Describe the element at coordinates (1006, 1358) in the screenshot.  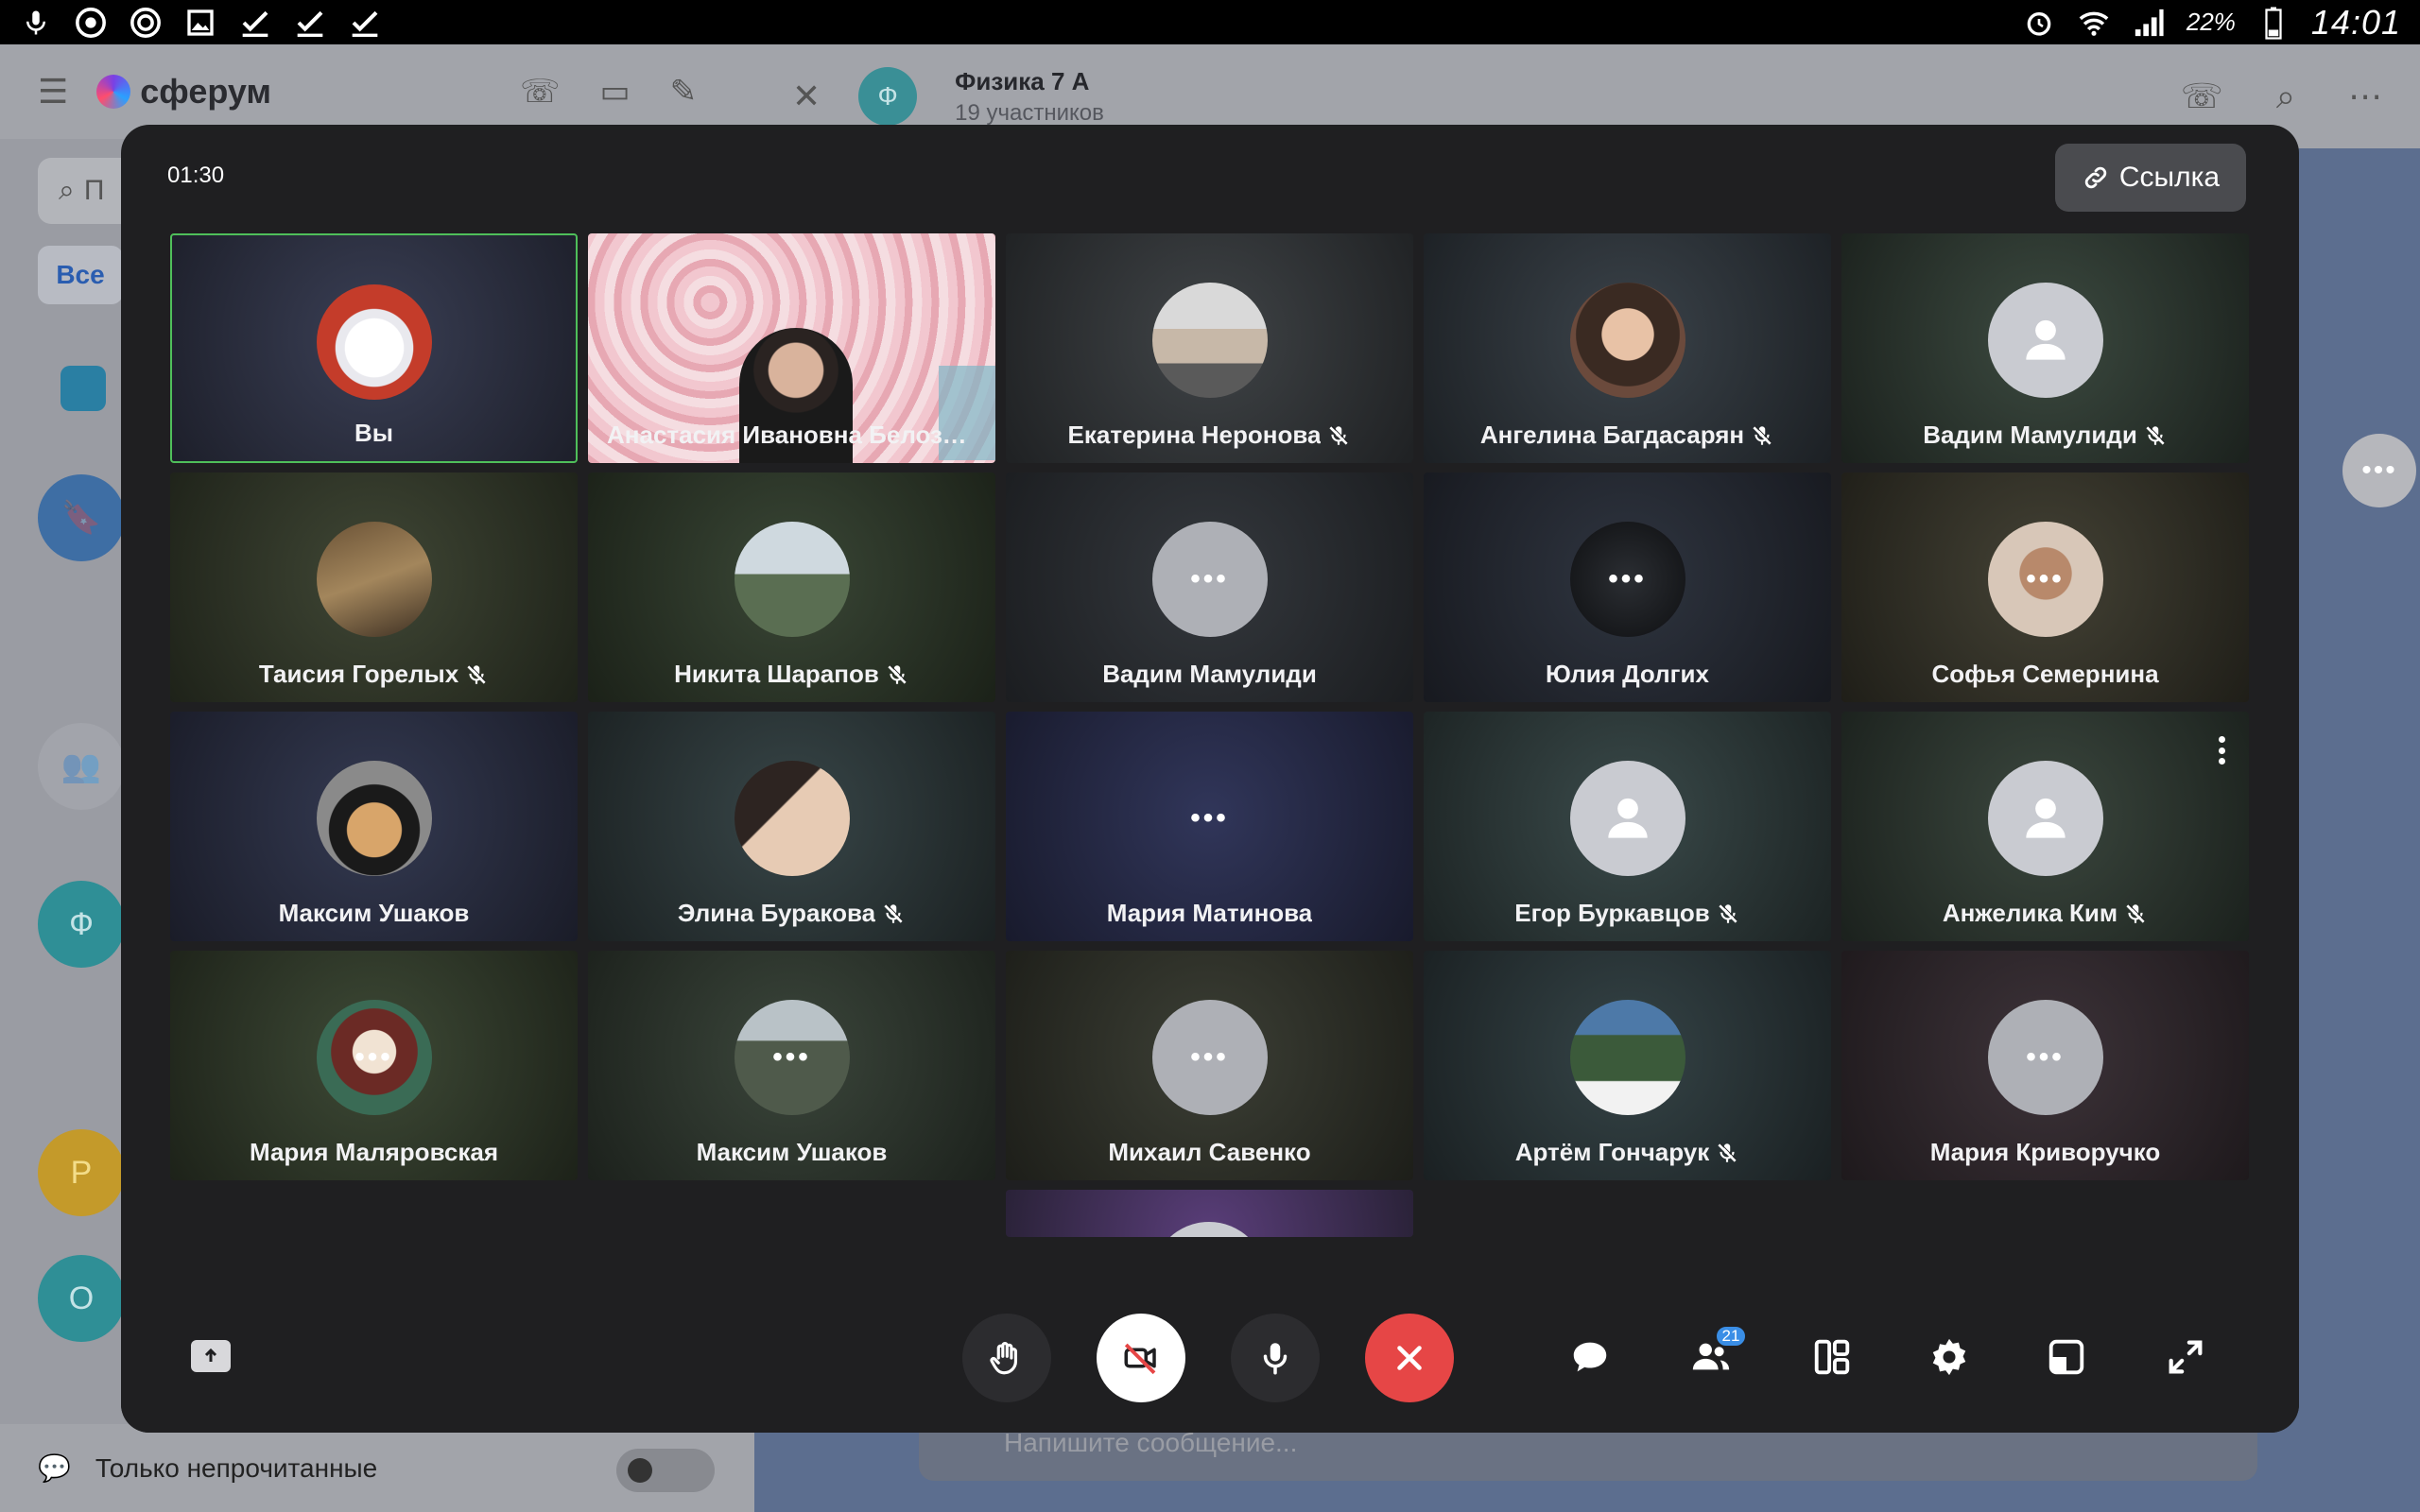
I see `raise-hand-button` at that location.